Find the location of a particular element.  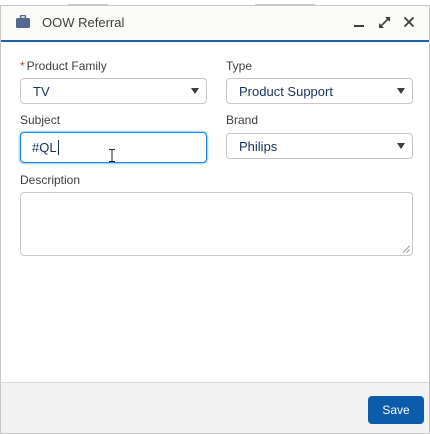

required-indicator: * is located at coordinates (22, 66).